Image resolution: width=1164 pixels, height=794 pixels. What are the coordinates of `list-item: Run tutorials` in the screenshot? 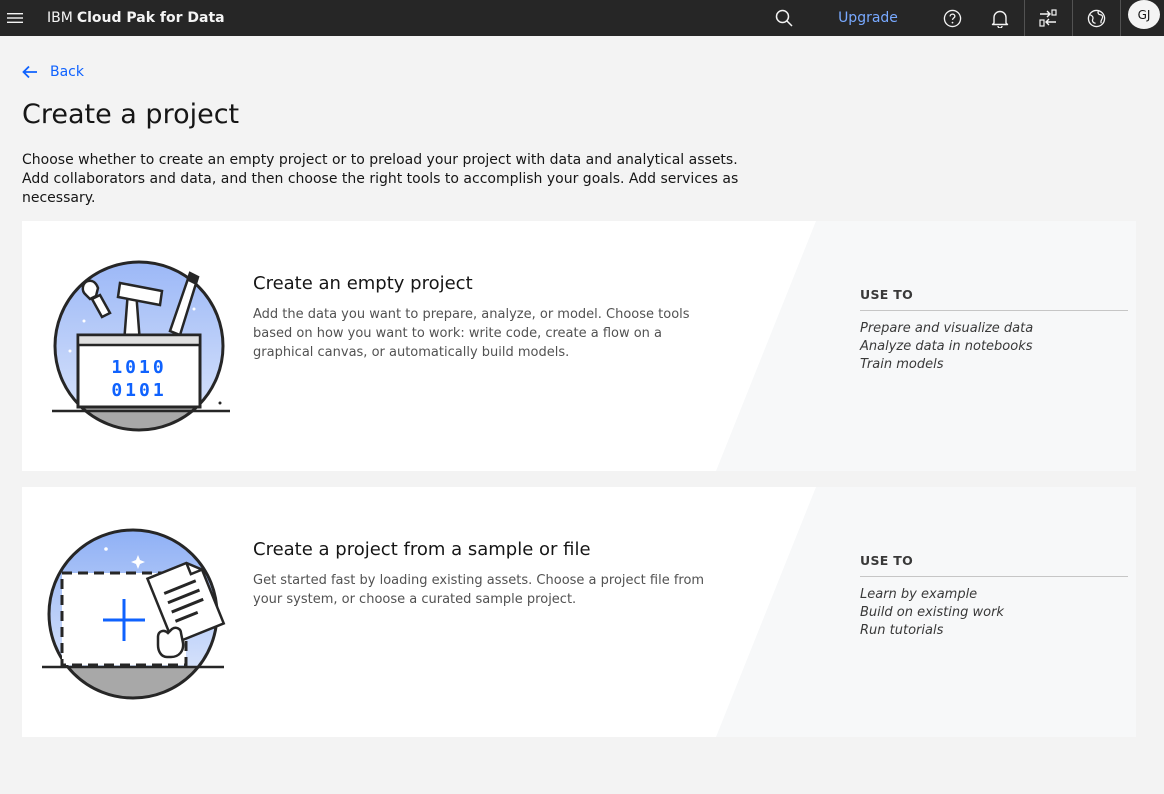 It's located at (902, 630).